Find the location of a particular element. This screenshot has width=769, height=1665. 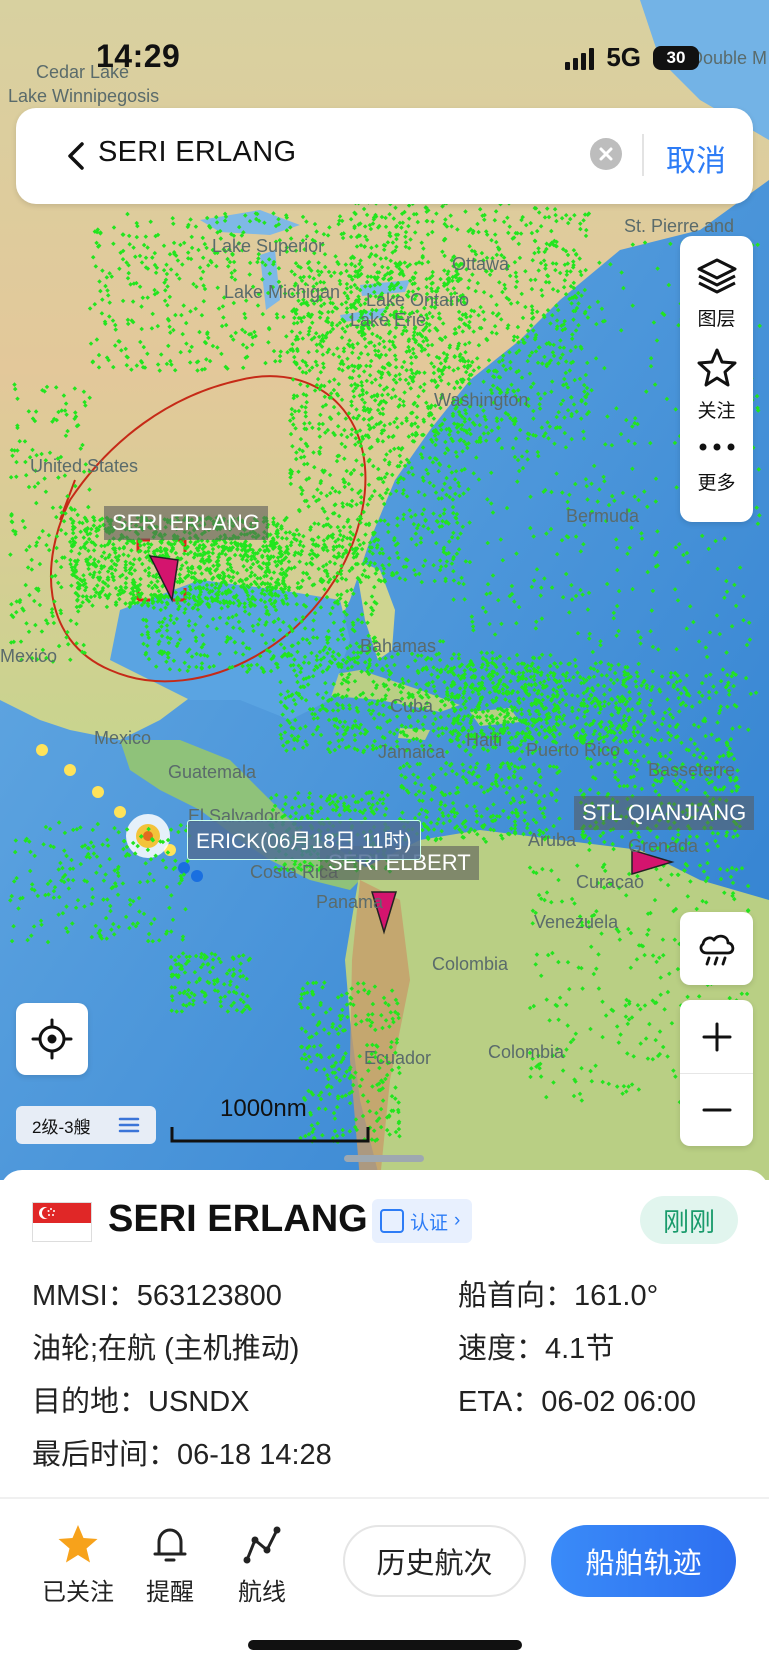

map-label: Lake Erie is located at coordinates (388, 320).